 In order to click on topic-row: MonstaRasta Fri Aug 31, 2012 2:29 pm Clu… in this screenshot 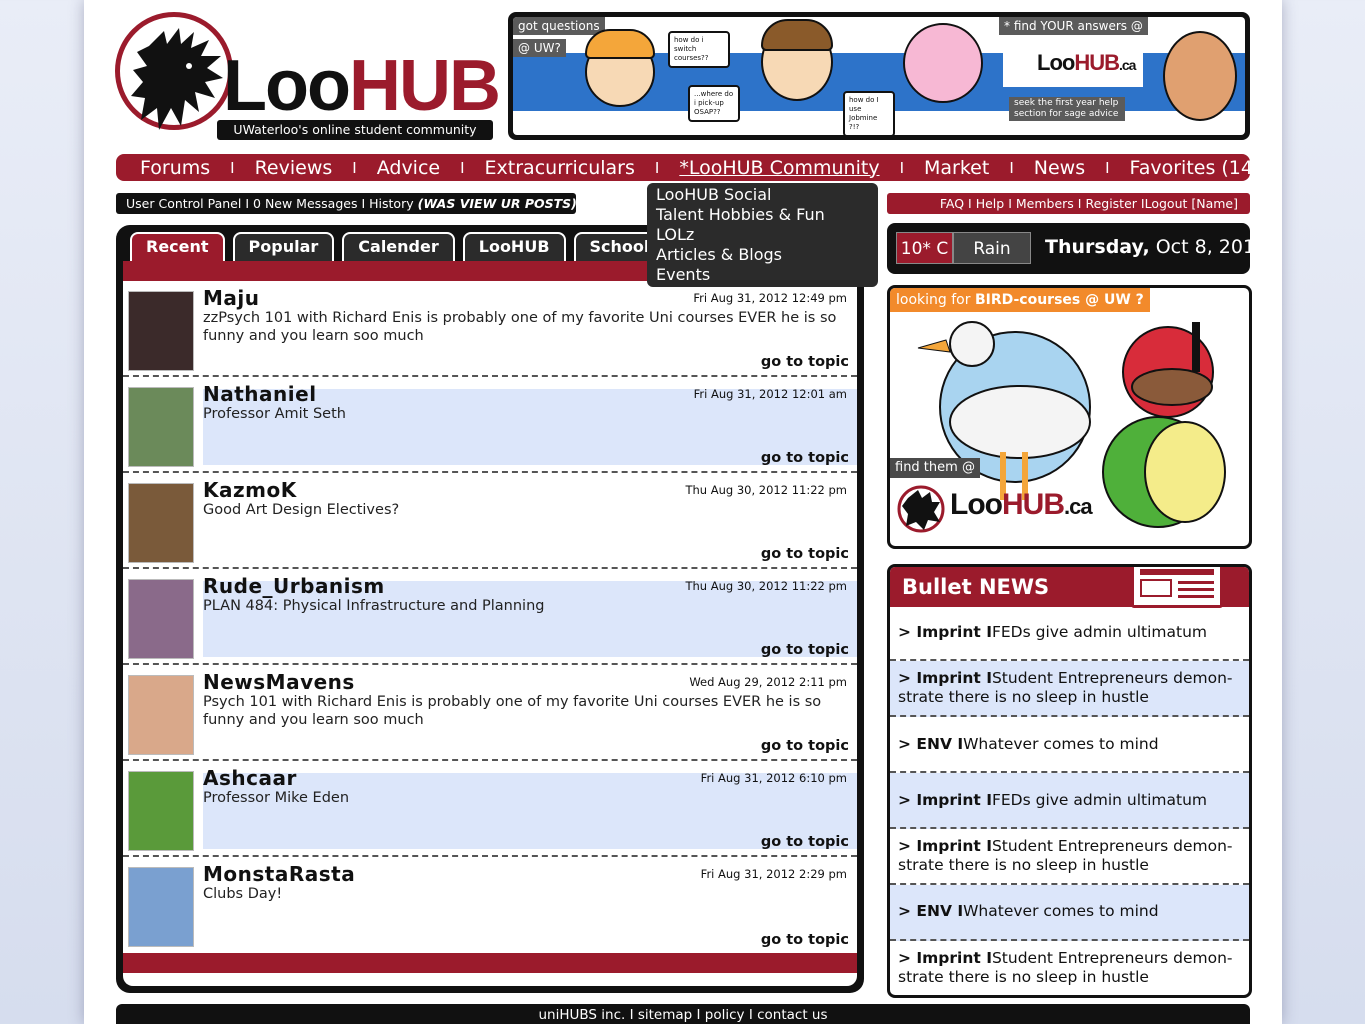, I will do `click(490, 906)`.